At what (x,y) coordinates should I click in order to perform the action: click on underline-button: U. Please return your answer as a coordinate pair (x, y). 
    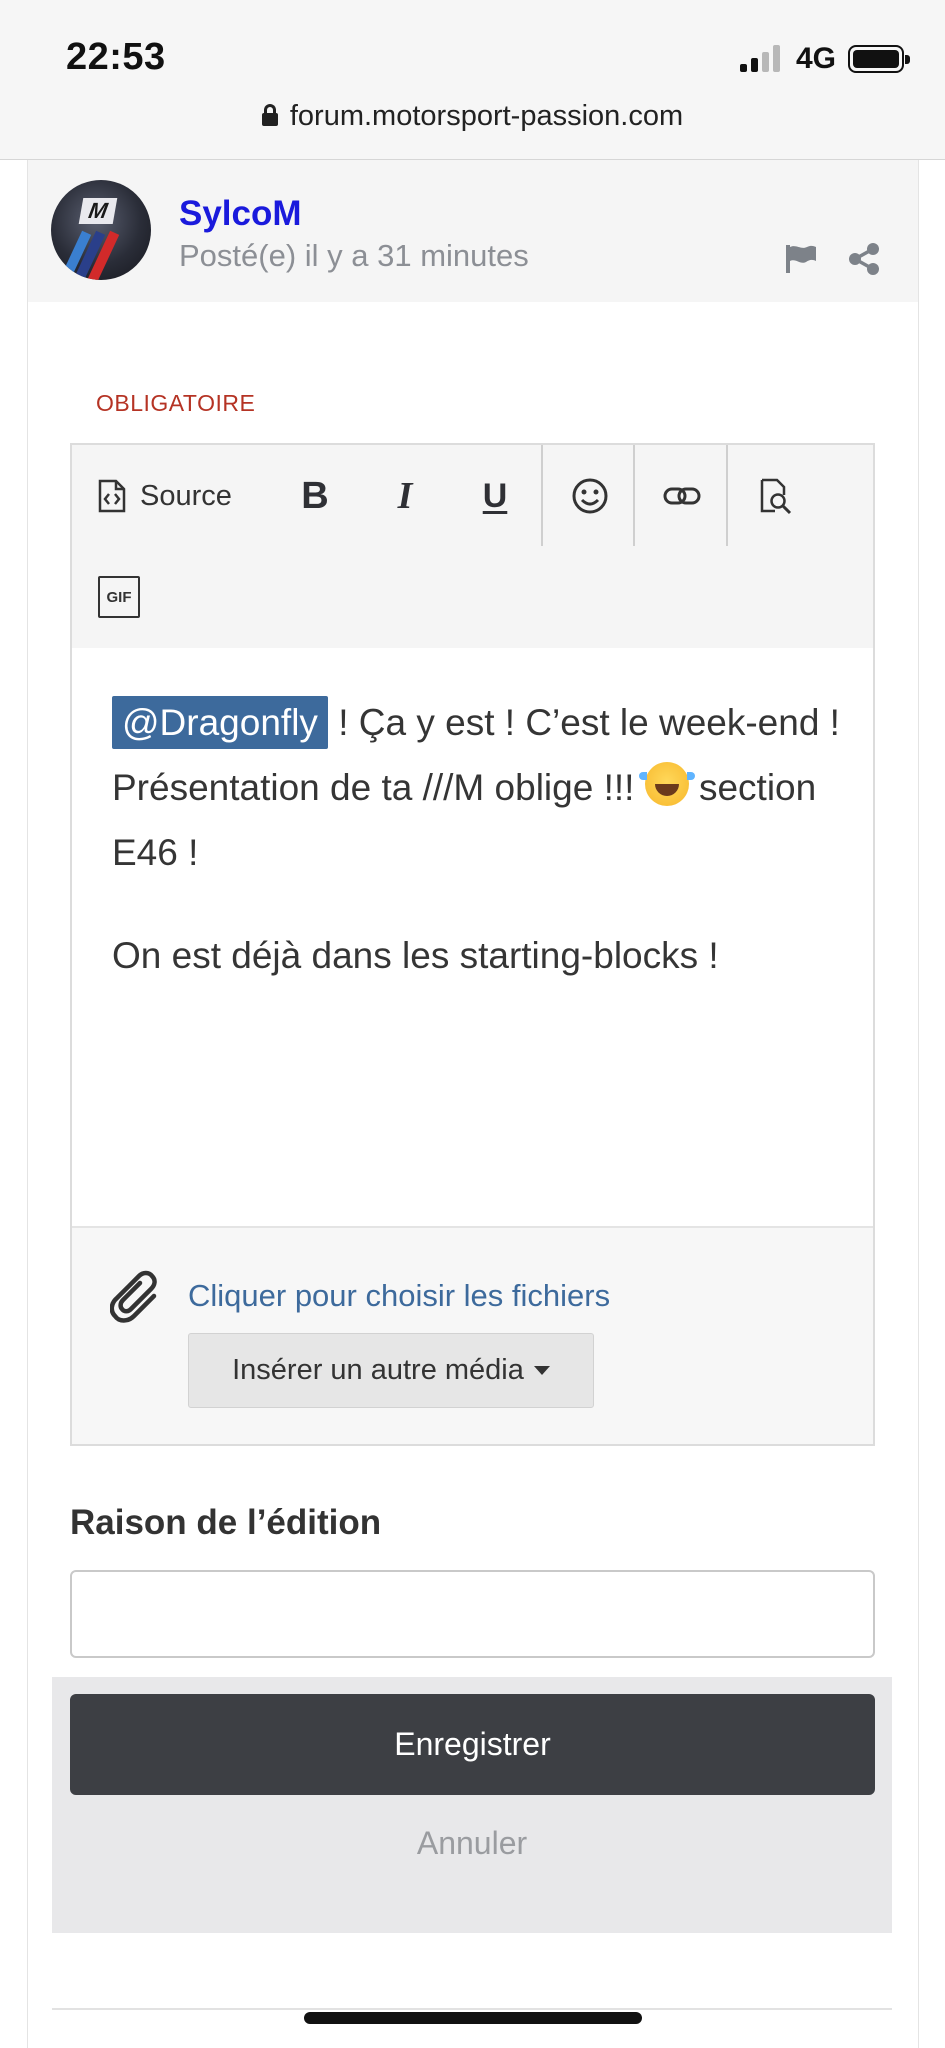
    Looking at the image, I should click on (495, 496).